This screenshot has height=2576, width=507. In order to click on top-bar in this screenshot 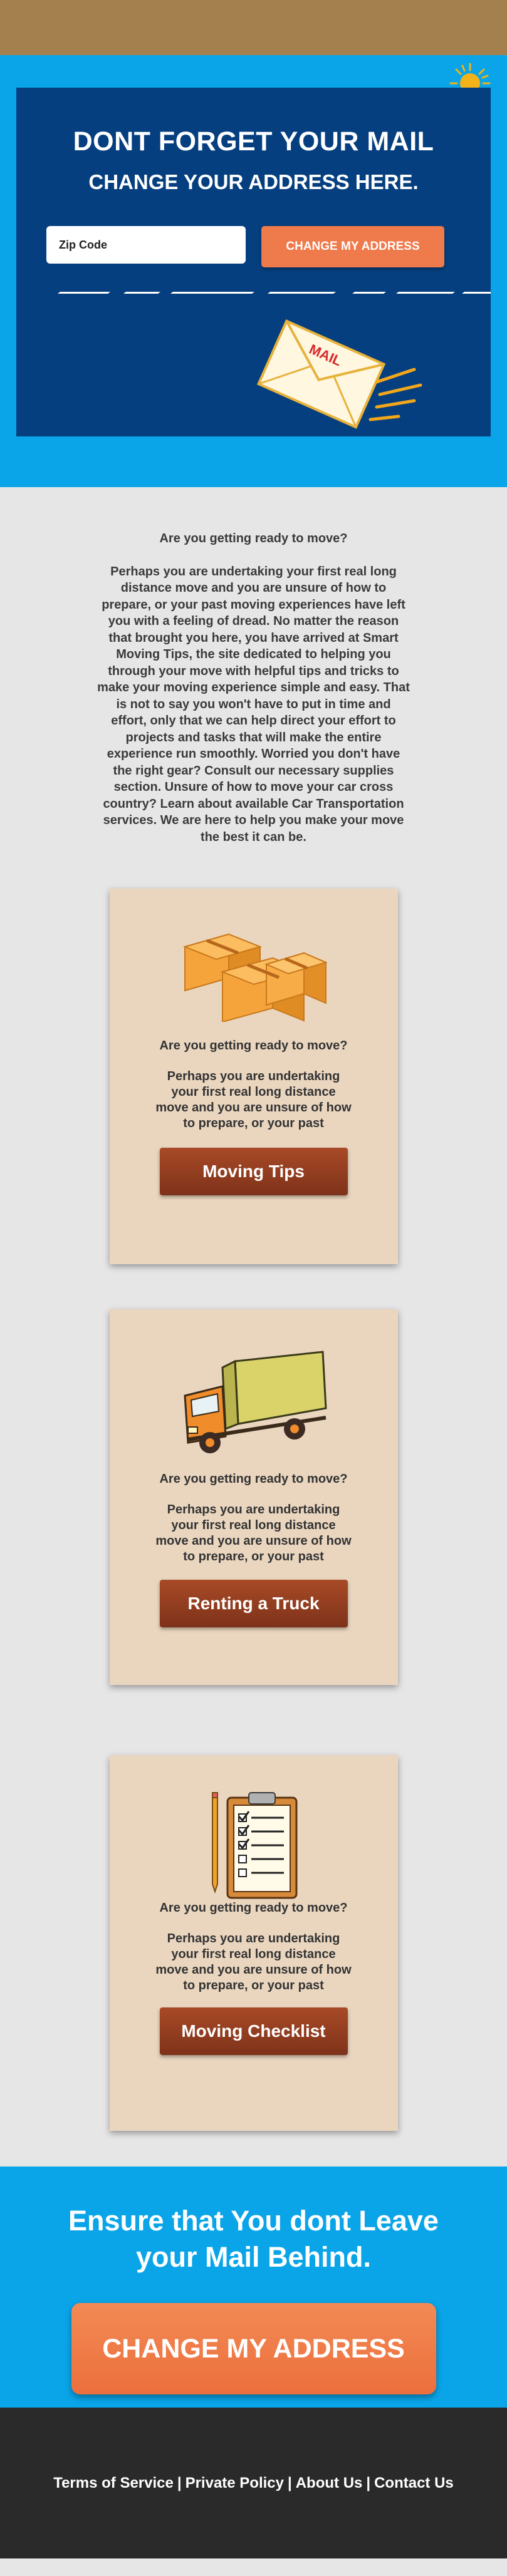, I will do `click(254, 28)`.